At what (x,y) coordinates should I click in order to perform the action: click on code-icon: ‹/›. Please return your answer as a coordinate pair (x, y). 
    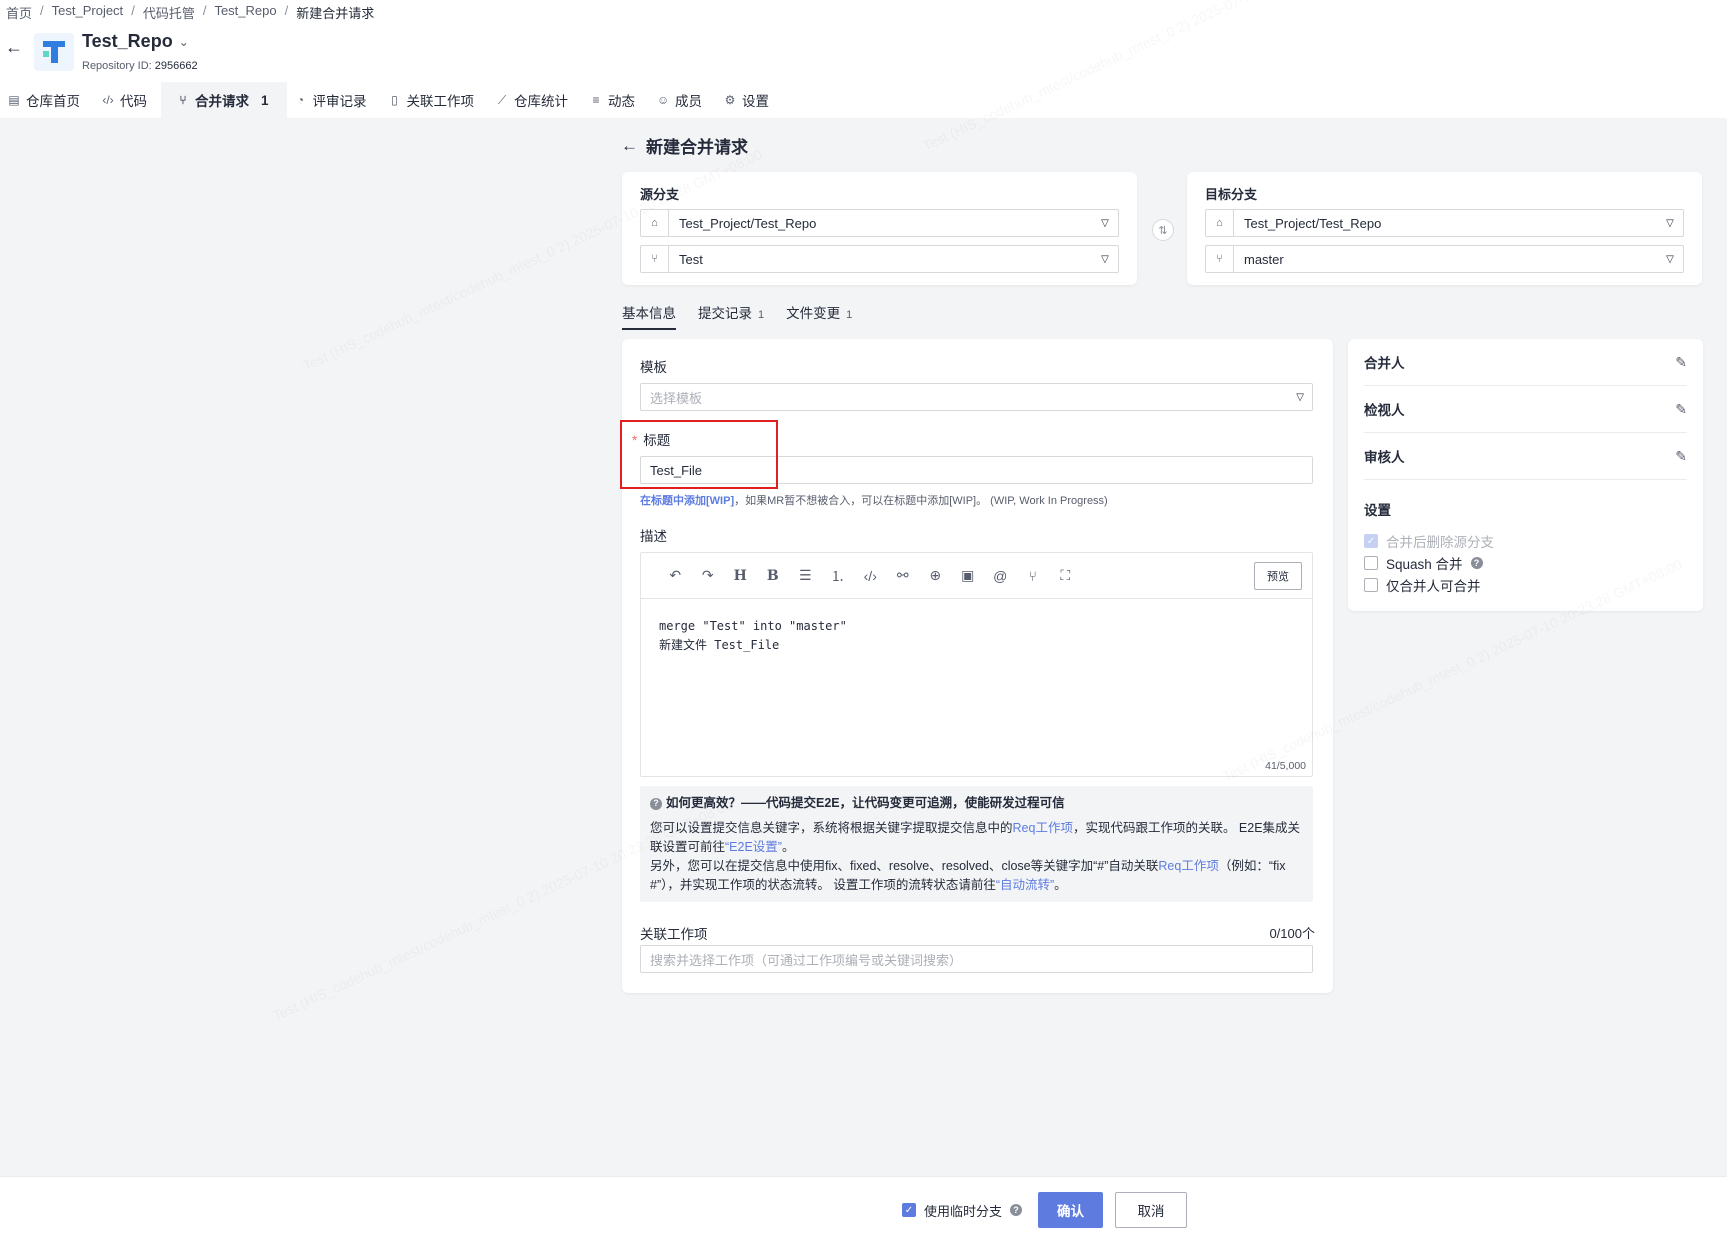
    Looking at the image, I should click on (870, 576).